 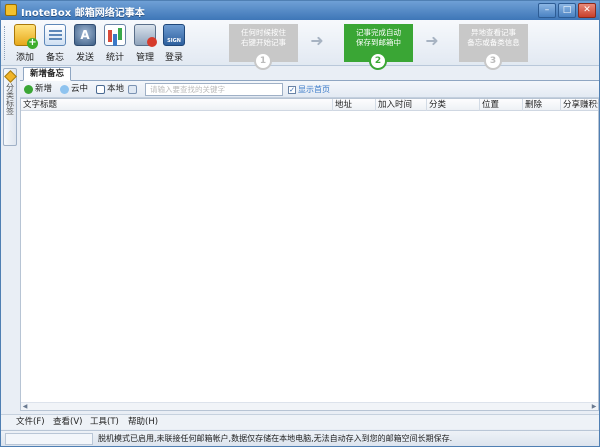 I want to click on title-bar: InoteBox 邮箱网络记事本 – □ ✕, so click(x=300, y=10).